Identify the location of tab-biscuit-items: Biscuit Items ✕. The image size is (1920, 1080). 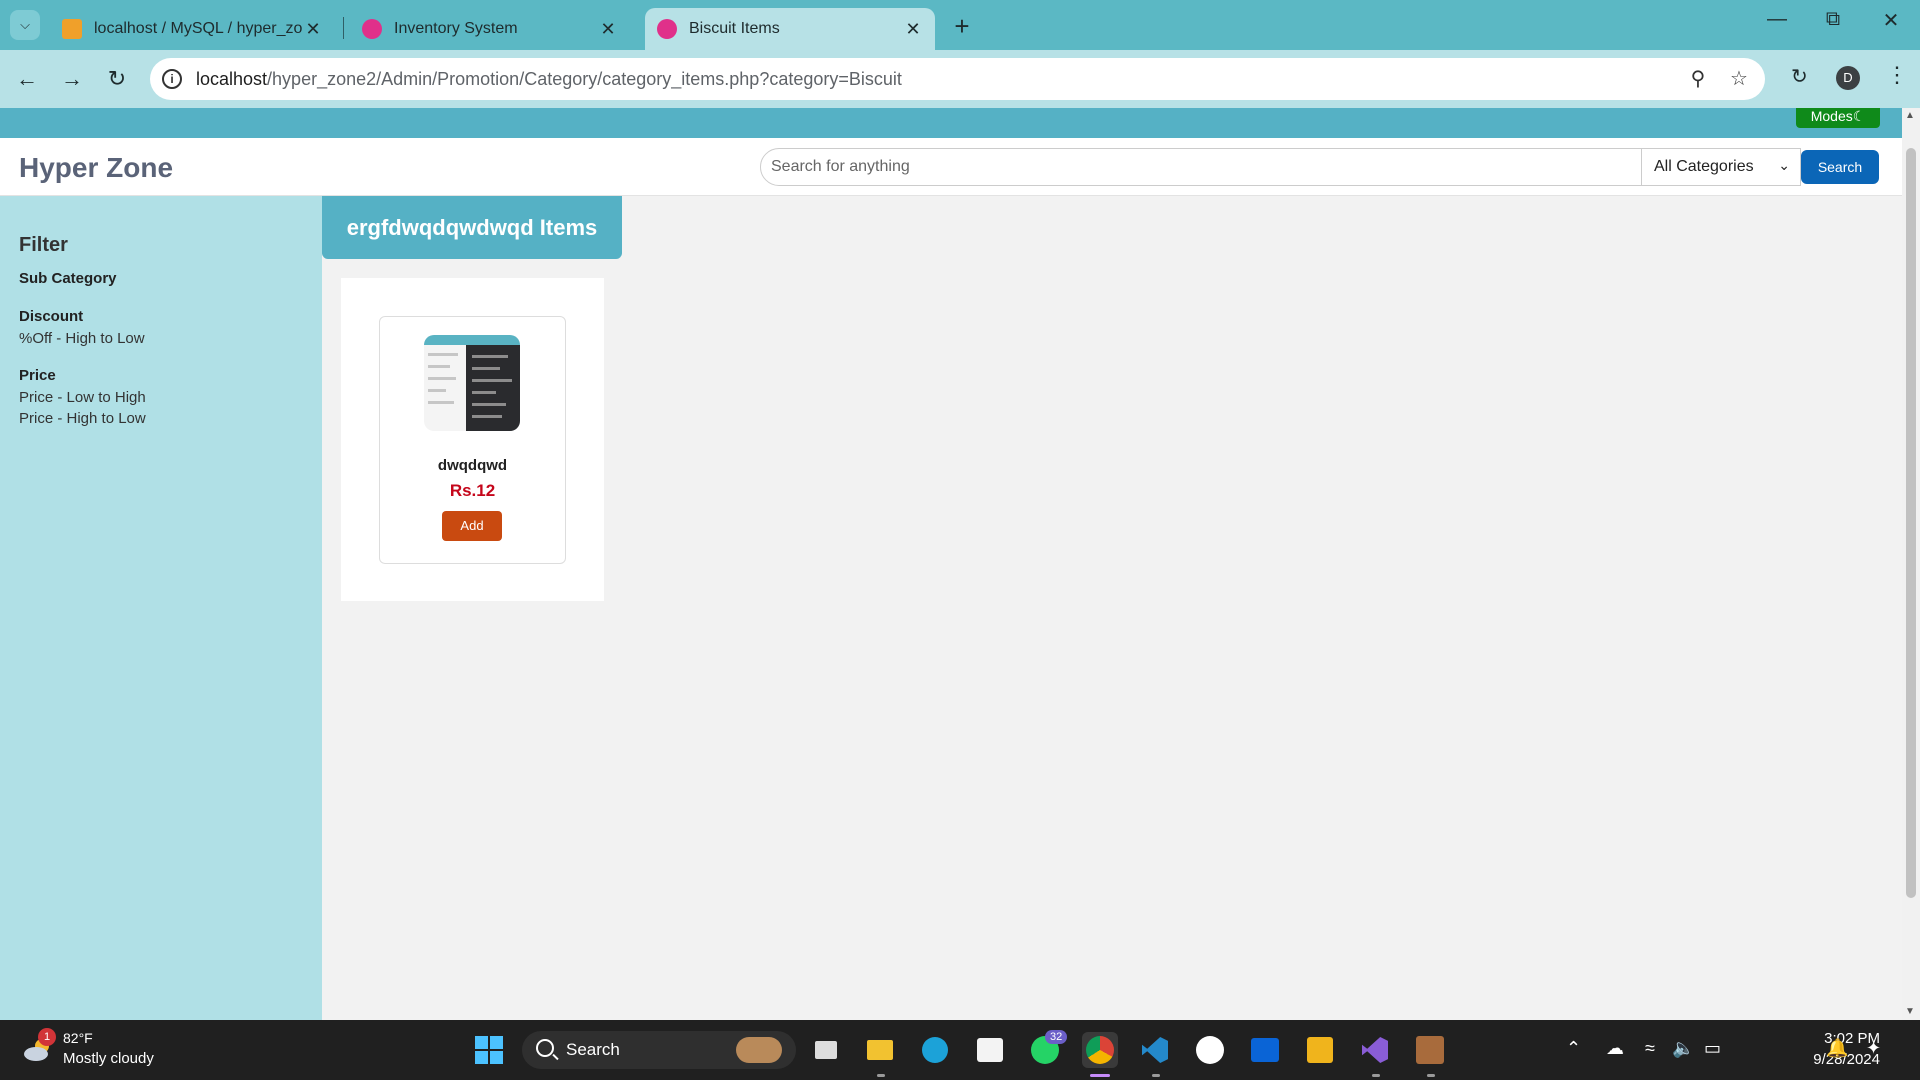
(790, 29).